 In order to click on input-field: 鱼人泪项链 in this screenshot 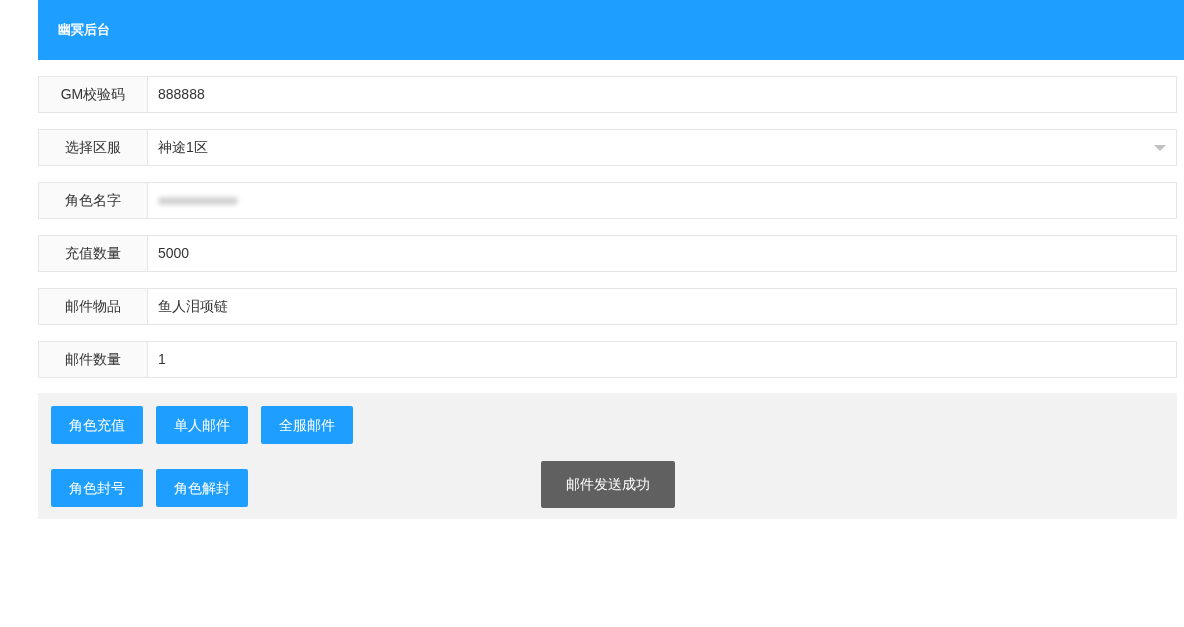, I will do `click(662, 306)`.